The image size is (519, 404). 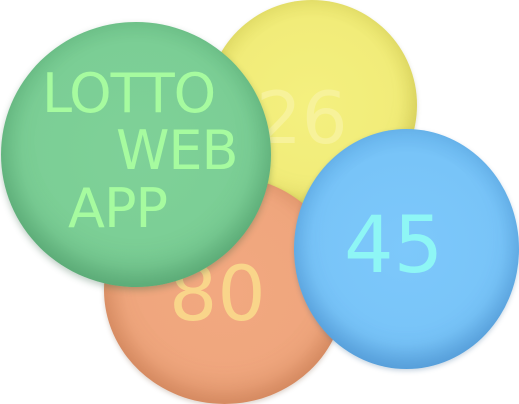 What do you see at coordinates (394, 246) in the screenshot?
I see `blue-ball-number: 45` at bounding box center [394, 246].